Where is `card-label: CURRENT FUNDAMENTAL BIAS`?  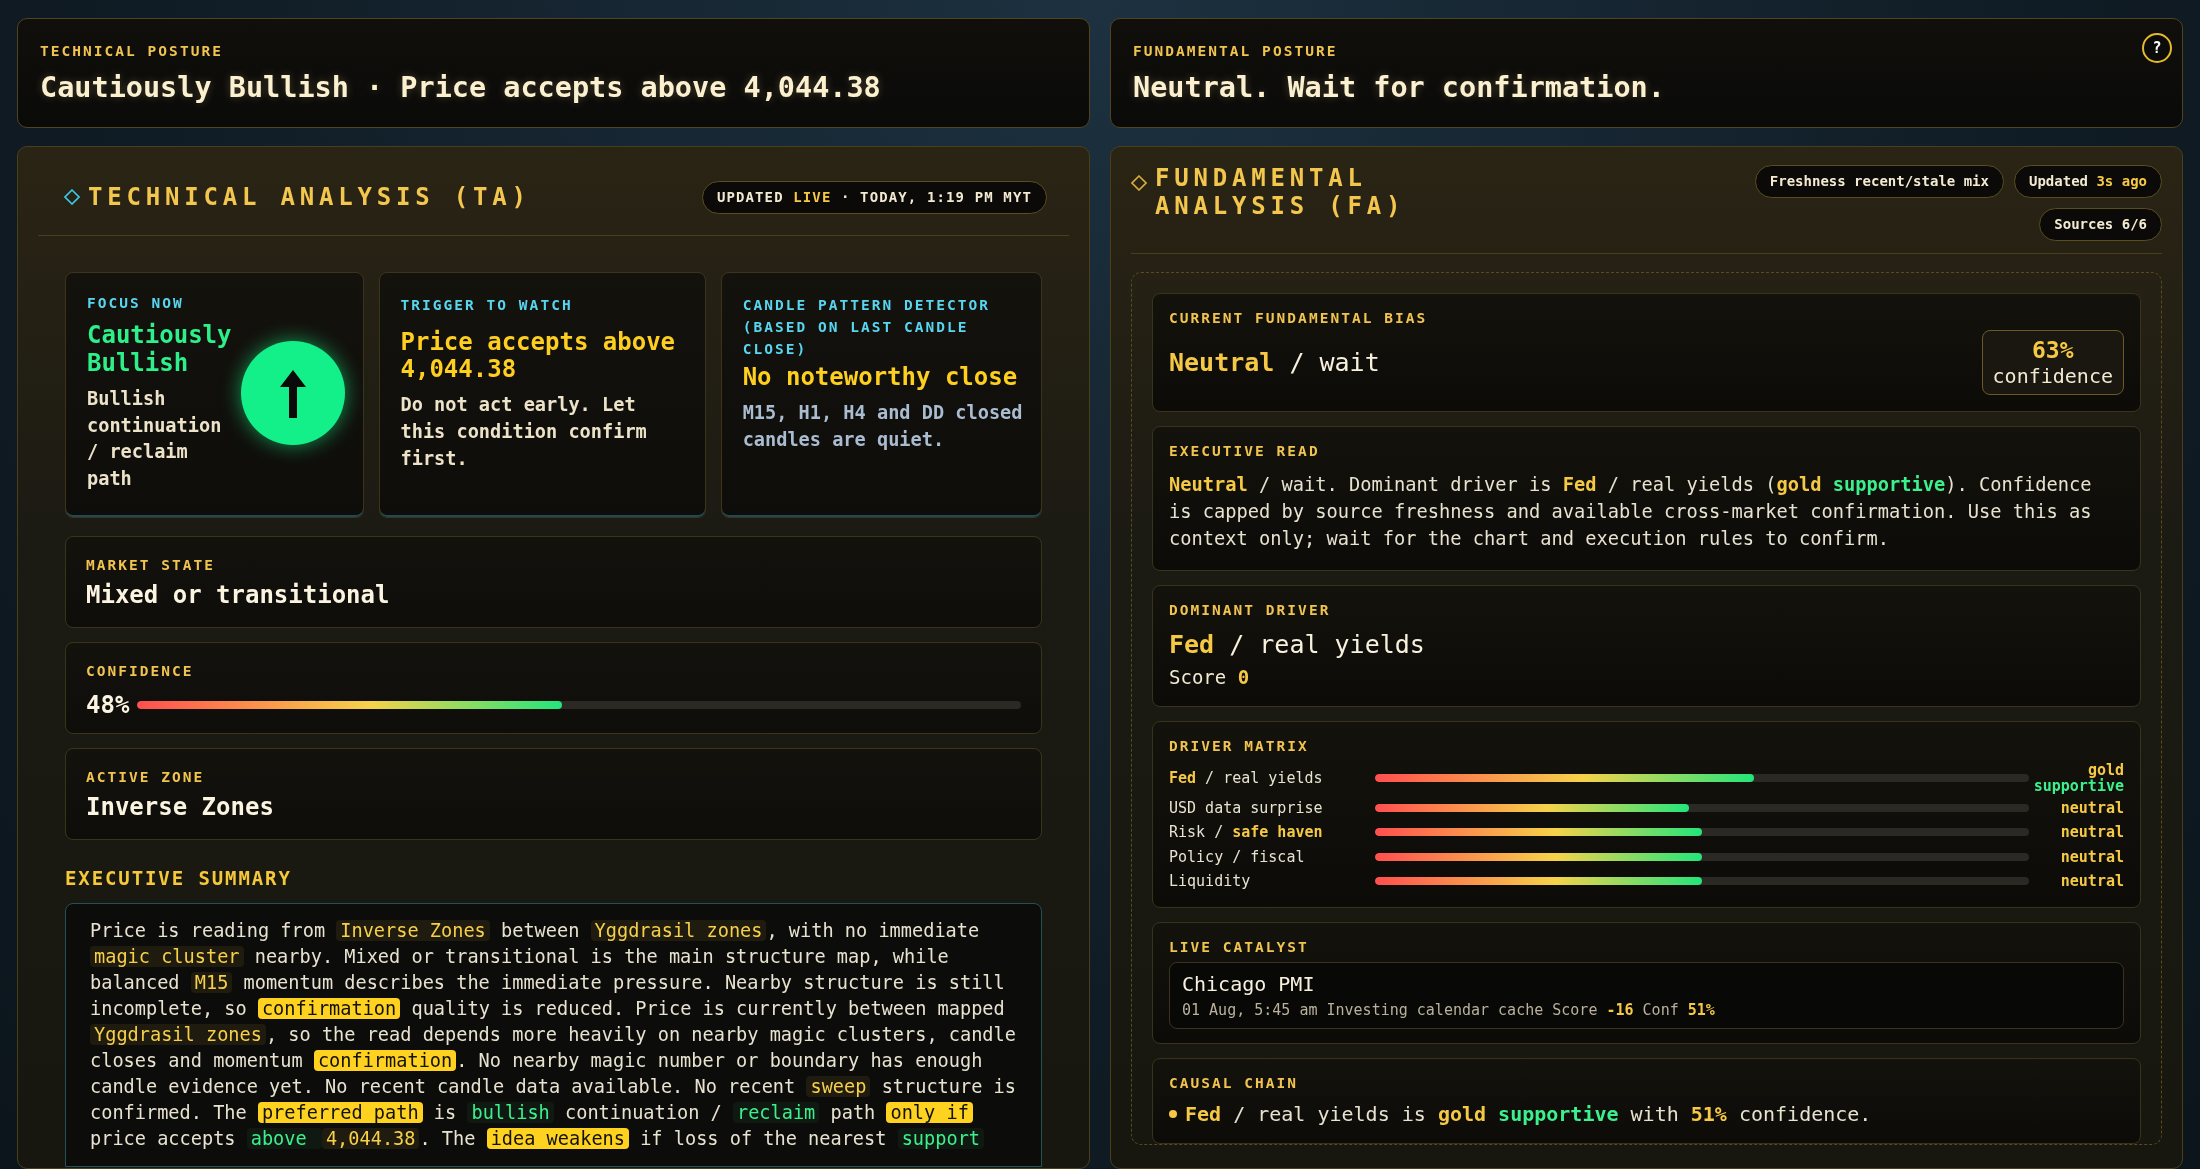
card-label: CURRENT FUNDAMENTAL BIAS is located at coordinates (1299, 318).